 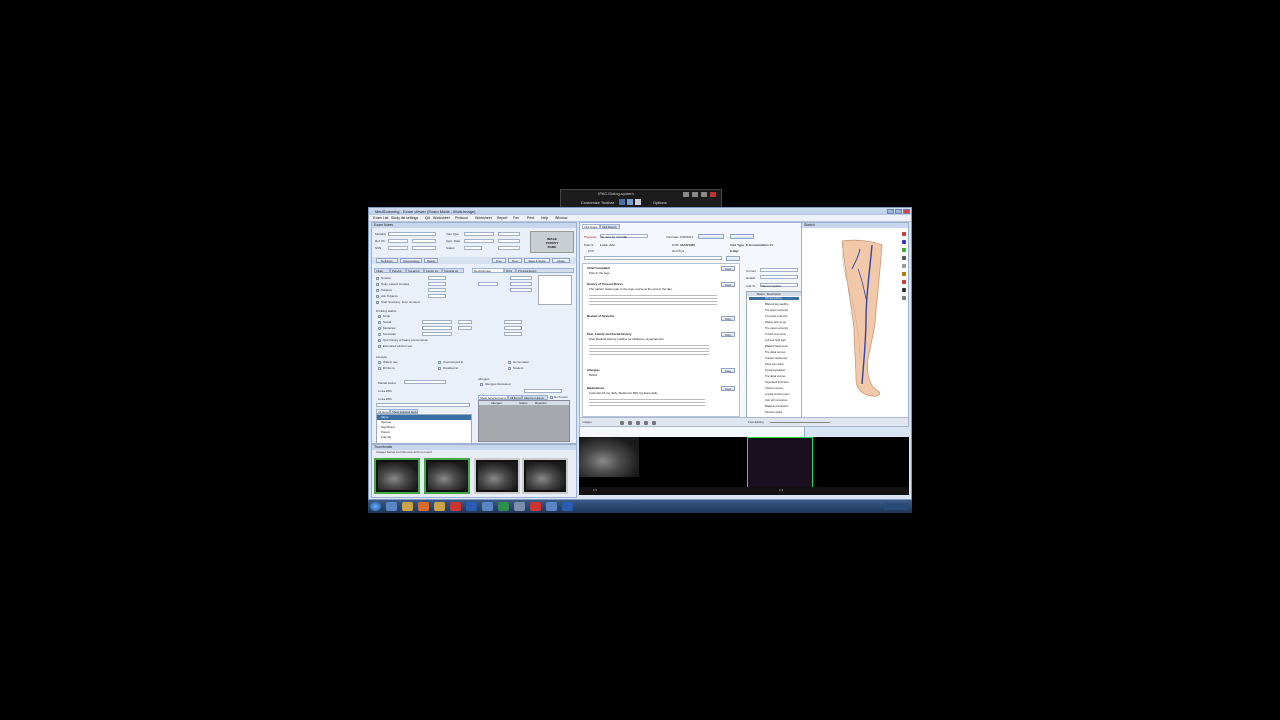 I want to click on estimated-alcohol-radio, so click(x=379, y=346).